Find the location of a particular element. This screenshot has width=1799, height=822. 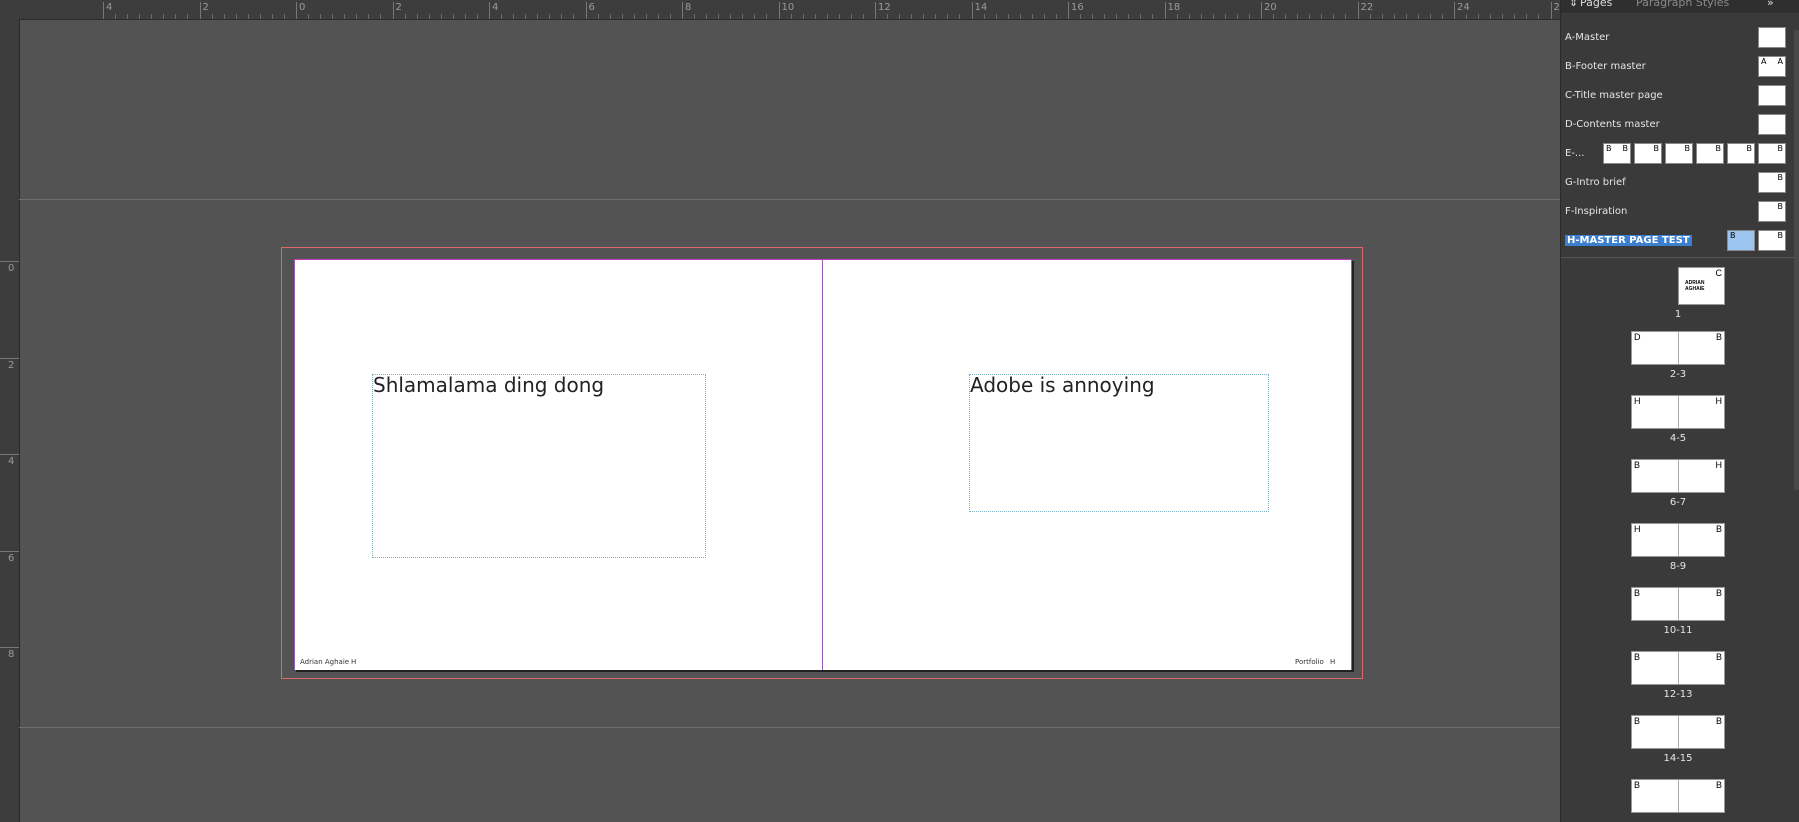

ruler-origin is located at coordinates (9, 9).